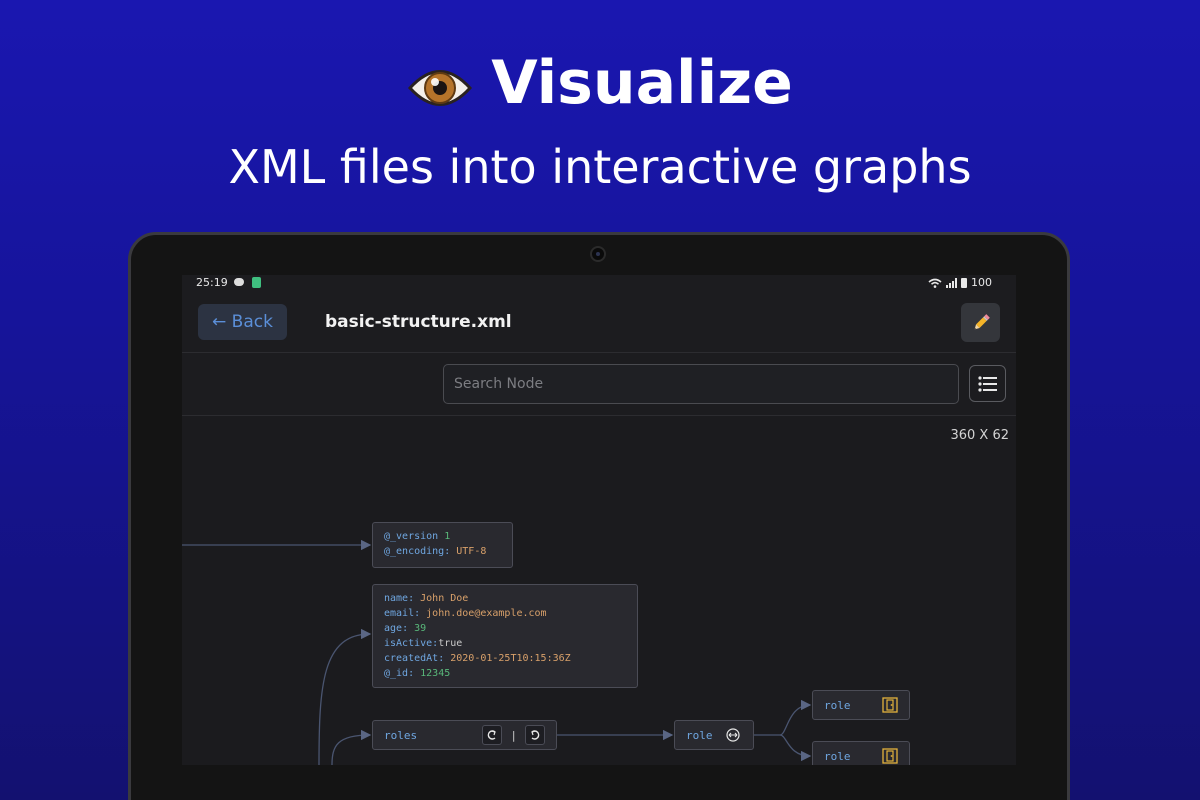  What do you see at coordinates (701, 384) in the screenshot?
I see `search-input` at bounding box center [701, 384].